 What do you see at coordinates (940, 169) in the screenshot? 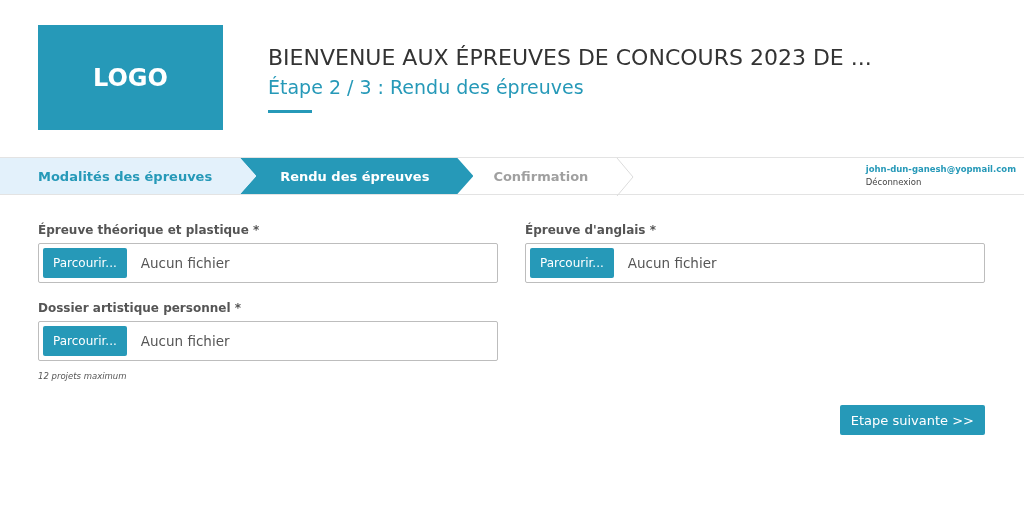
I see `user-email: john-dun-ganesh@yopmail.com` at bounding box center [940, 169].